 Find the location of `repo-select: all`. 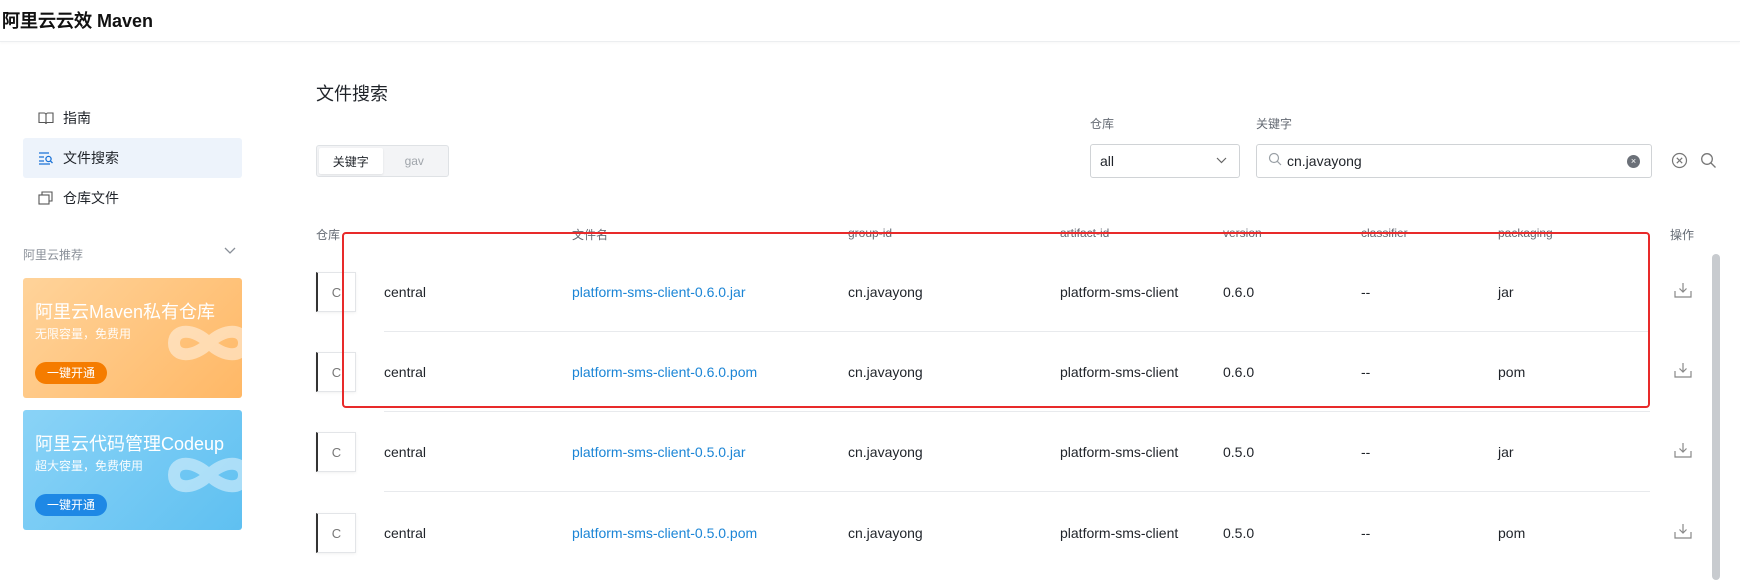

repo-select: all is located at coordinates (1165, 161).